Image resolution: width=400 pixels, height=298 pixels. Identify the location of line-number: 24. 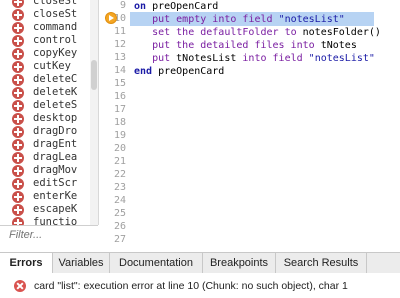
(119, 200).